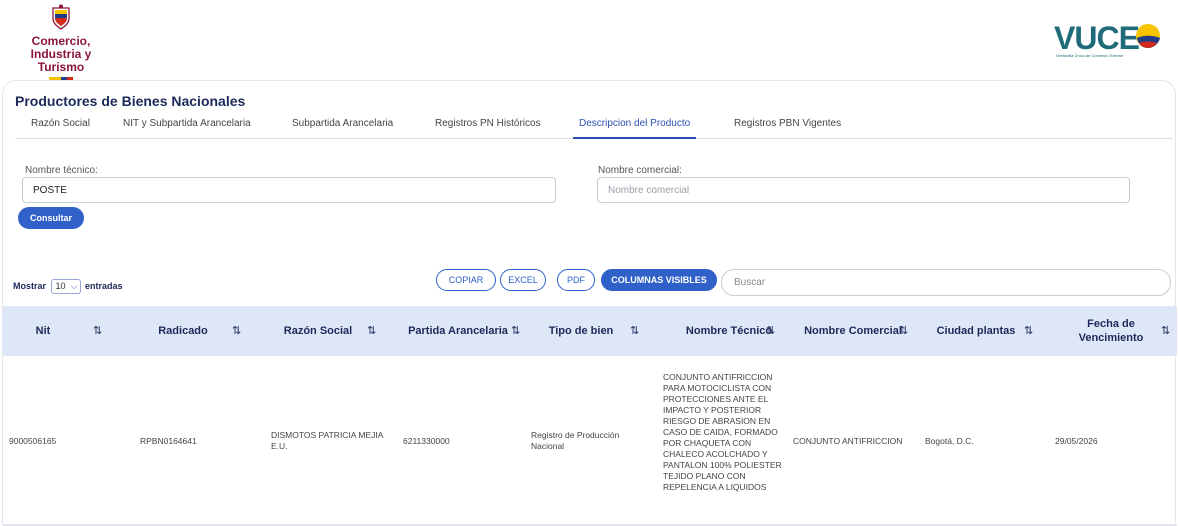  I want to click on cell-nombre-comercial: CONJUNTO ANTIFRICCION, so click(848, 441).